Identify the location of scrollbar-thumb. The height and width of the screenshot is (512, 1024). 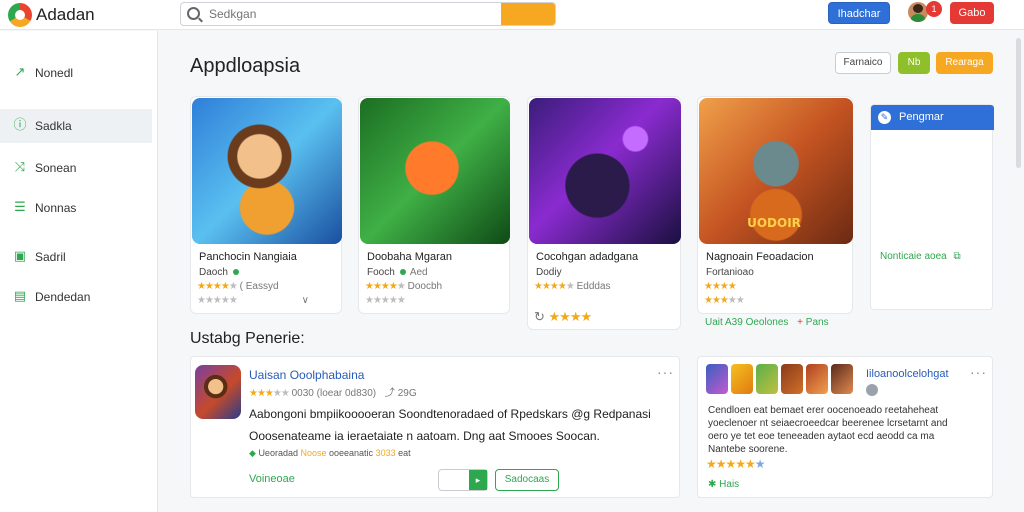
(1018, 103).